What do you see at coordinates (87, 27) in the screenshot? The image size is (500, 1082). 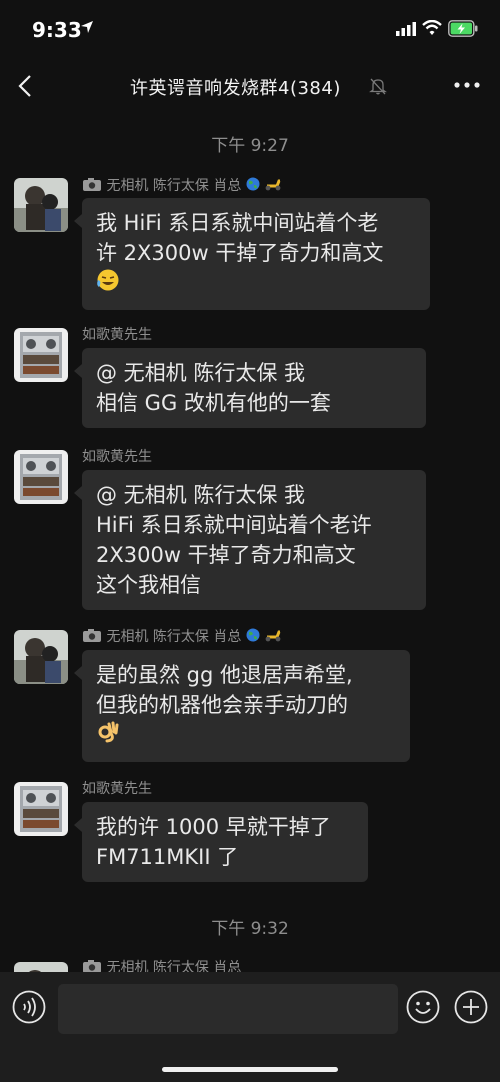 I see `location-arrow-icon` at bounding box center [87, 27].